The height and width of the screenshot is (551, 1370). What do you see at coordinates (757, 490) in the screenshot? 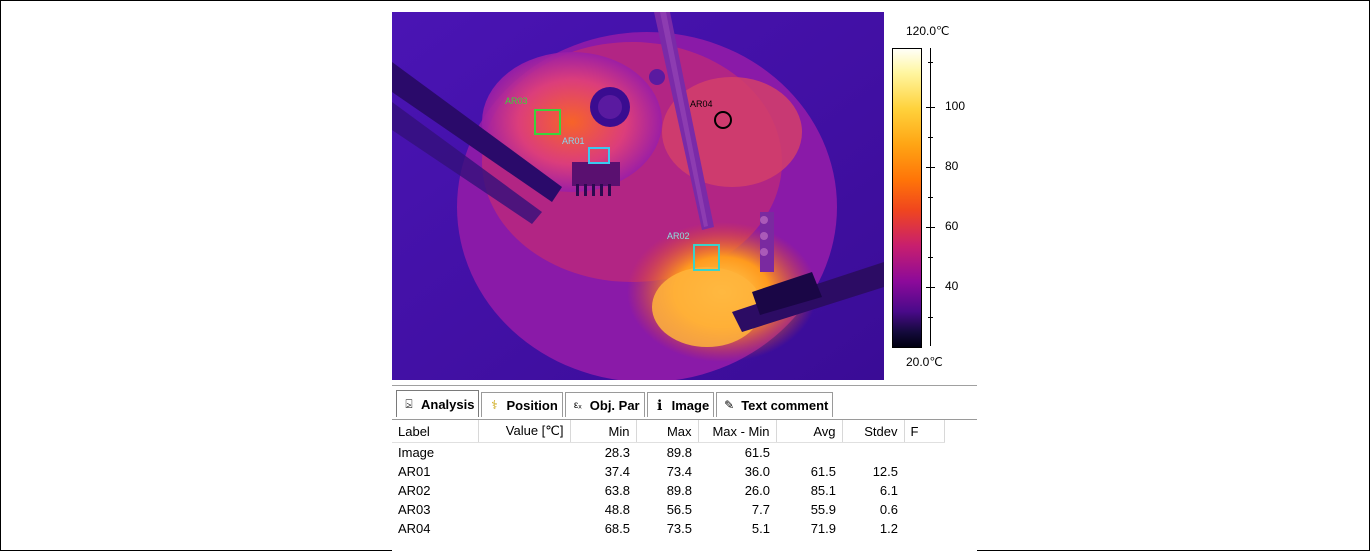
I see `cell-max-min: 26.0` at bounding box center [757, 490].